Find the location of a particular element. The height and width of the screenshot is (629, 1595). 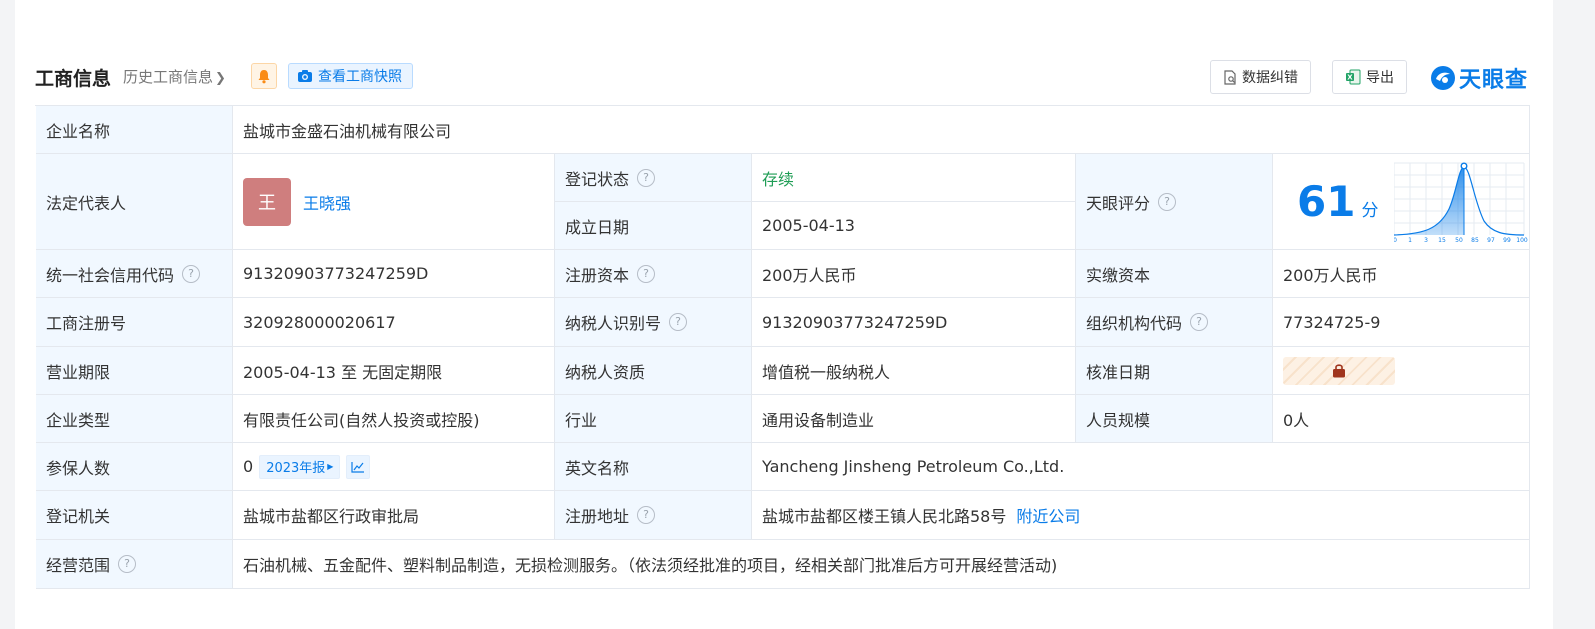

credit-code-label-cell: 统一社会信用代码? is located at coordinates (134, 274).